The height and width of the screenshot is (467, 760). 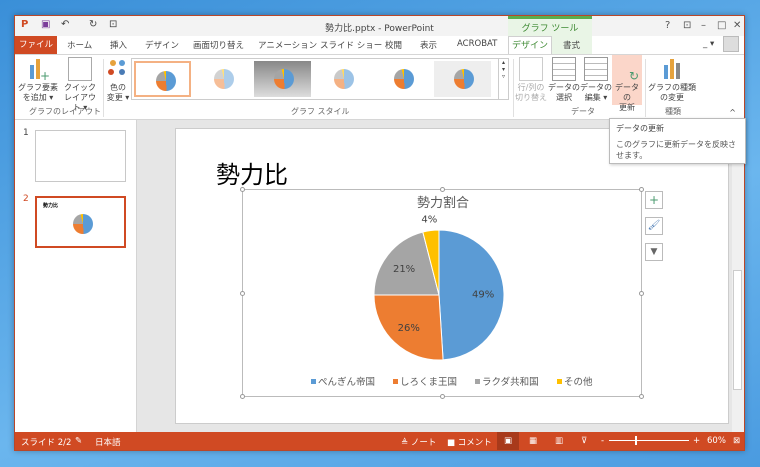 I want to click on help-button: ?, so click(x=667, y=25).